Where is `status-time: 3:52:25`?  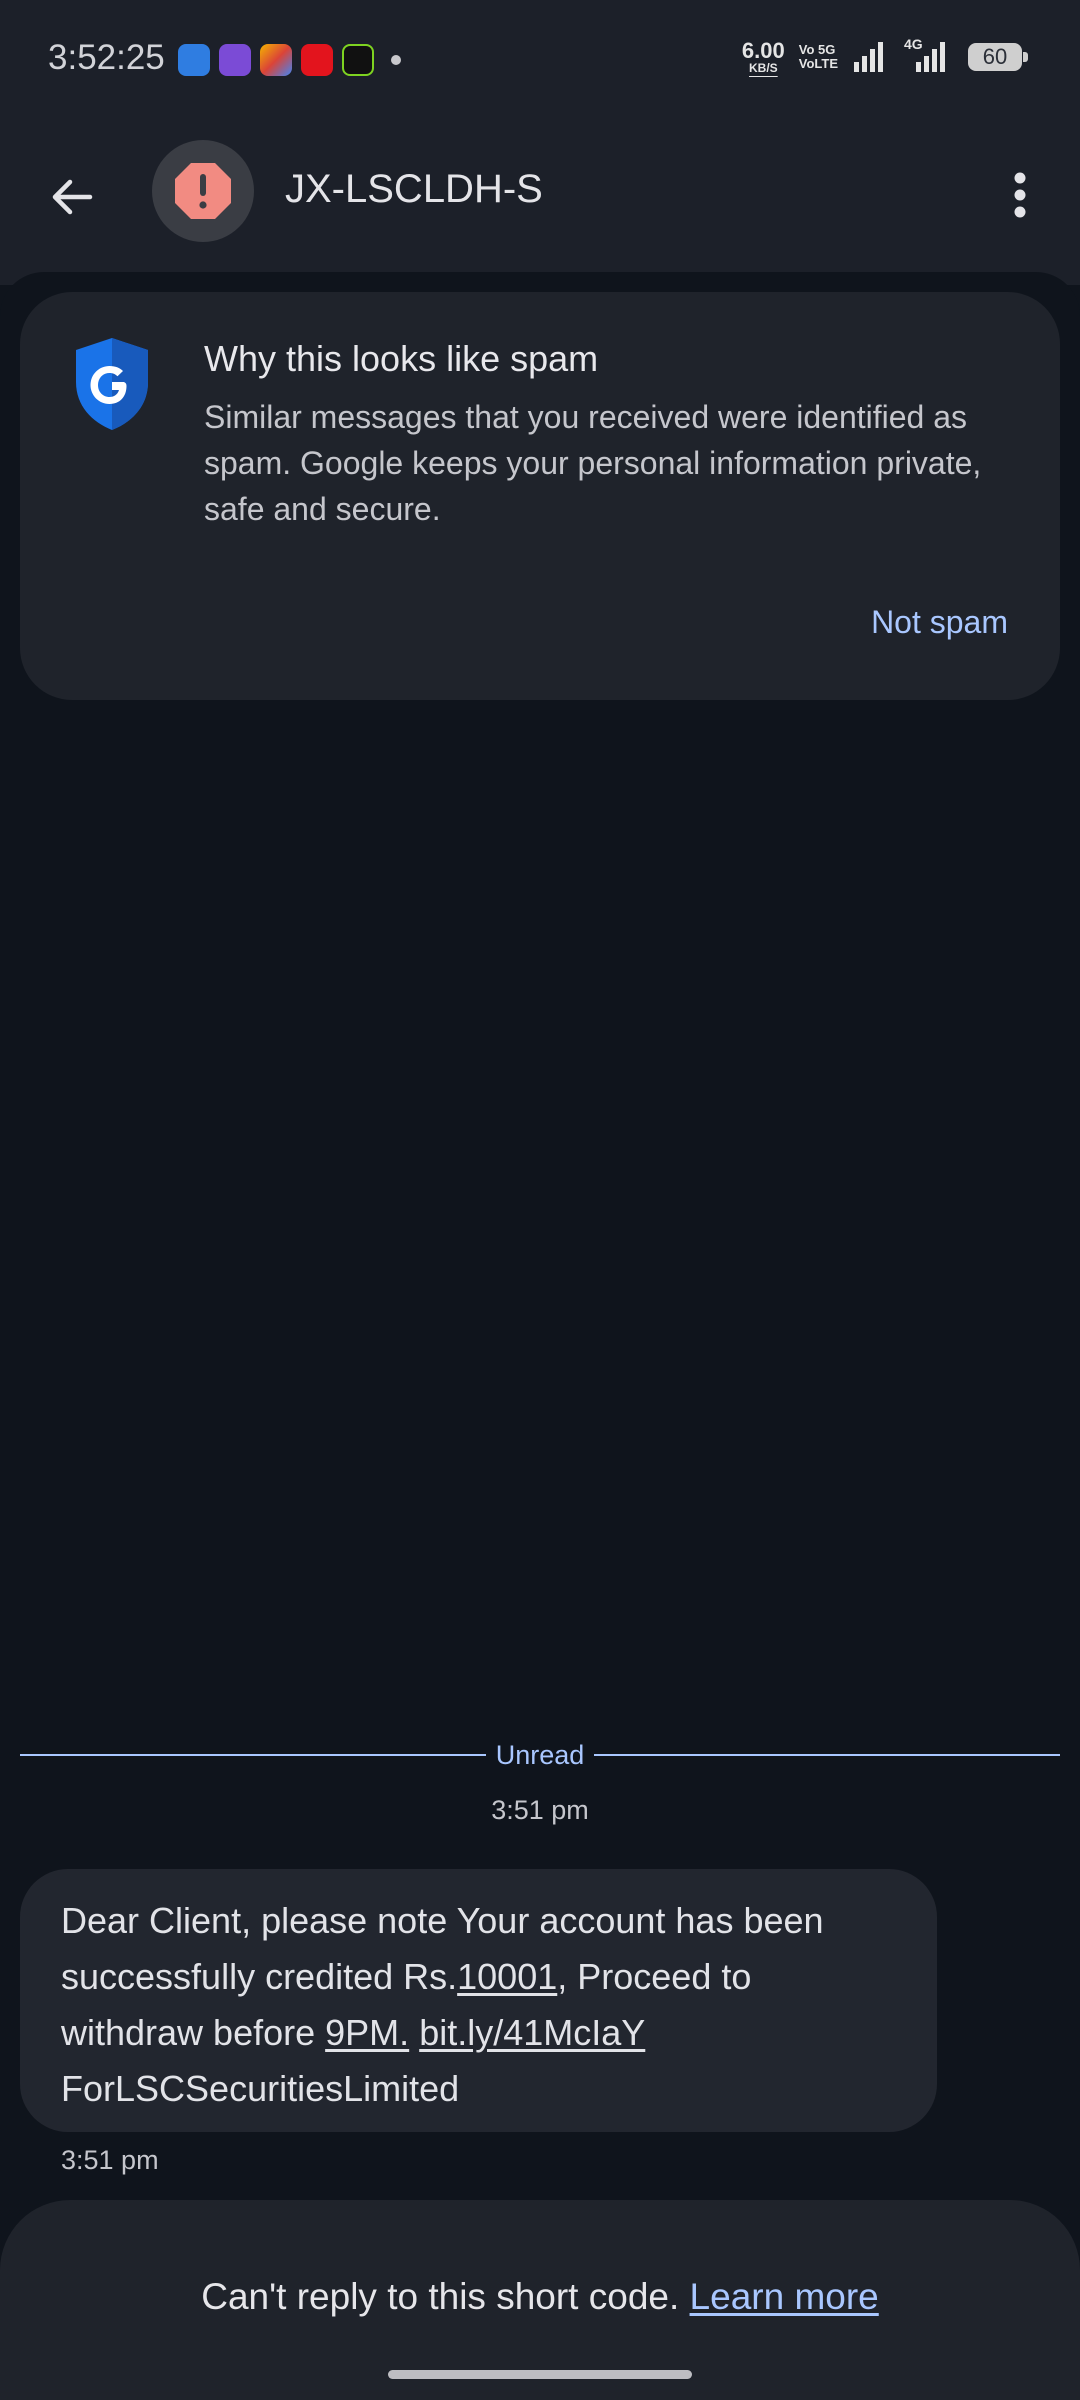
status-time: 3:52:25 is located at coordinates (106, 57).